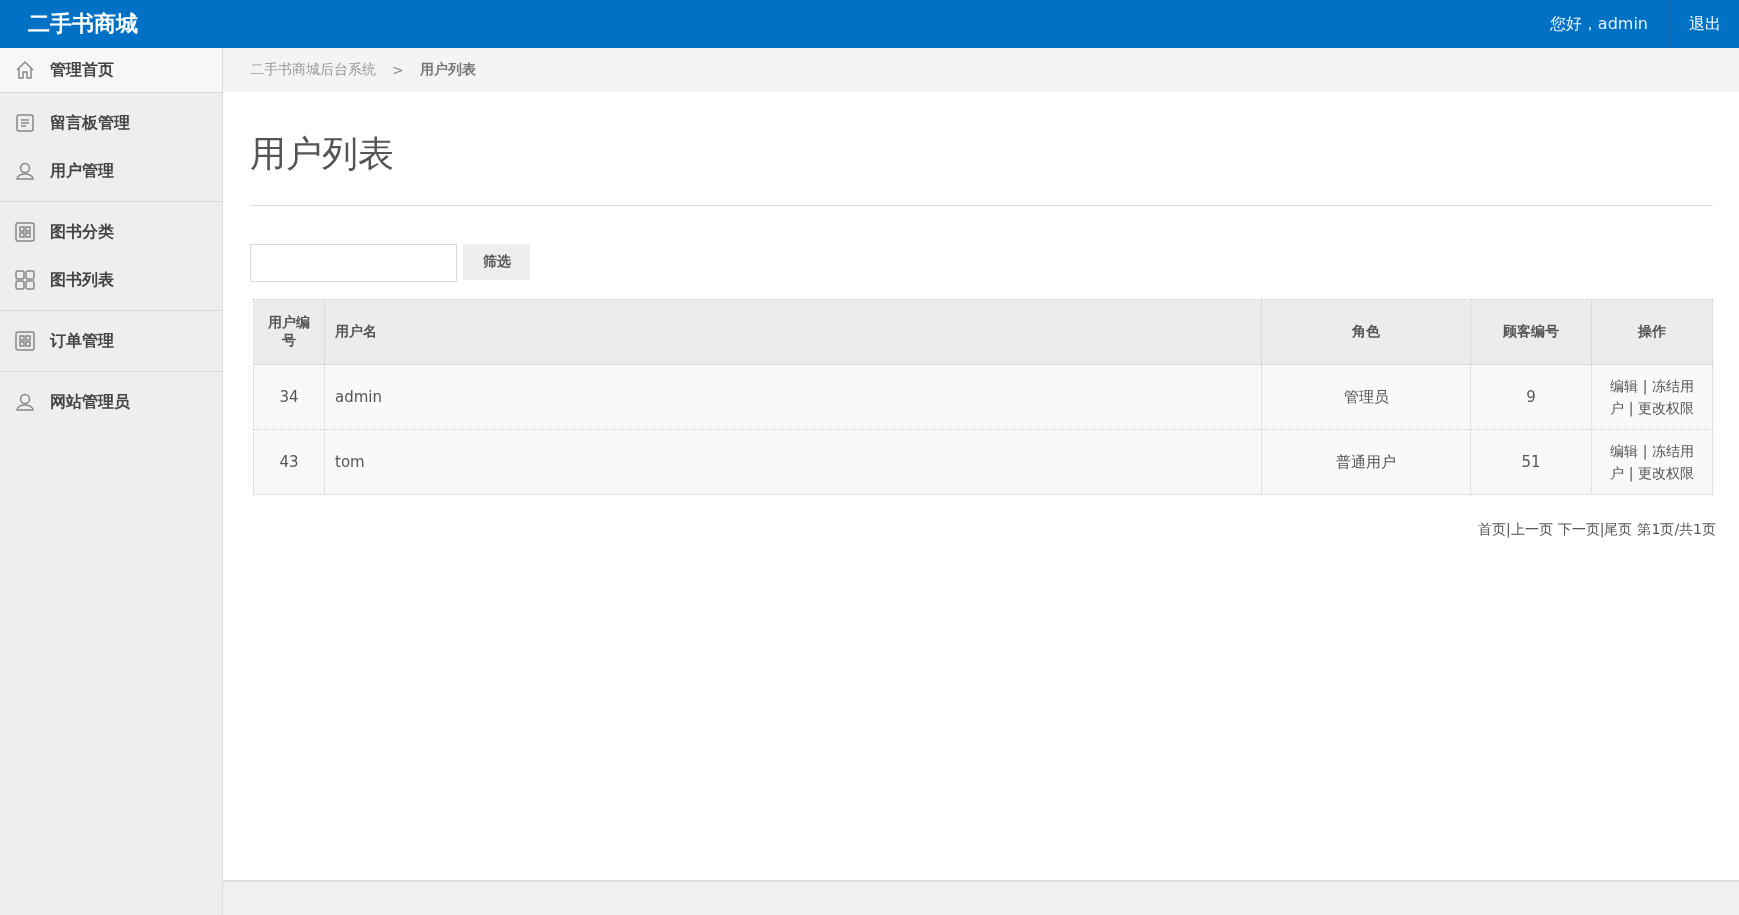 This screenshot has width=1739, height=915. I want to click on document-icon, so click(25, 123).